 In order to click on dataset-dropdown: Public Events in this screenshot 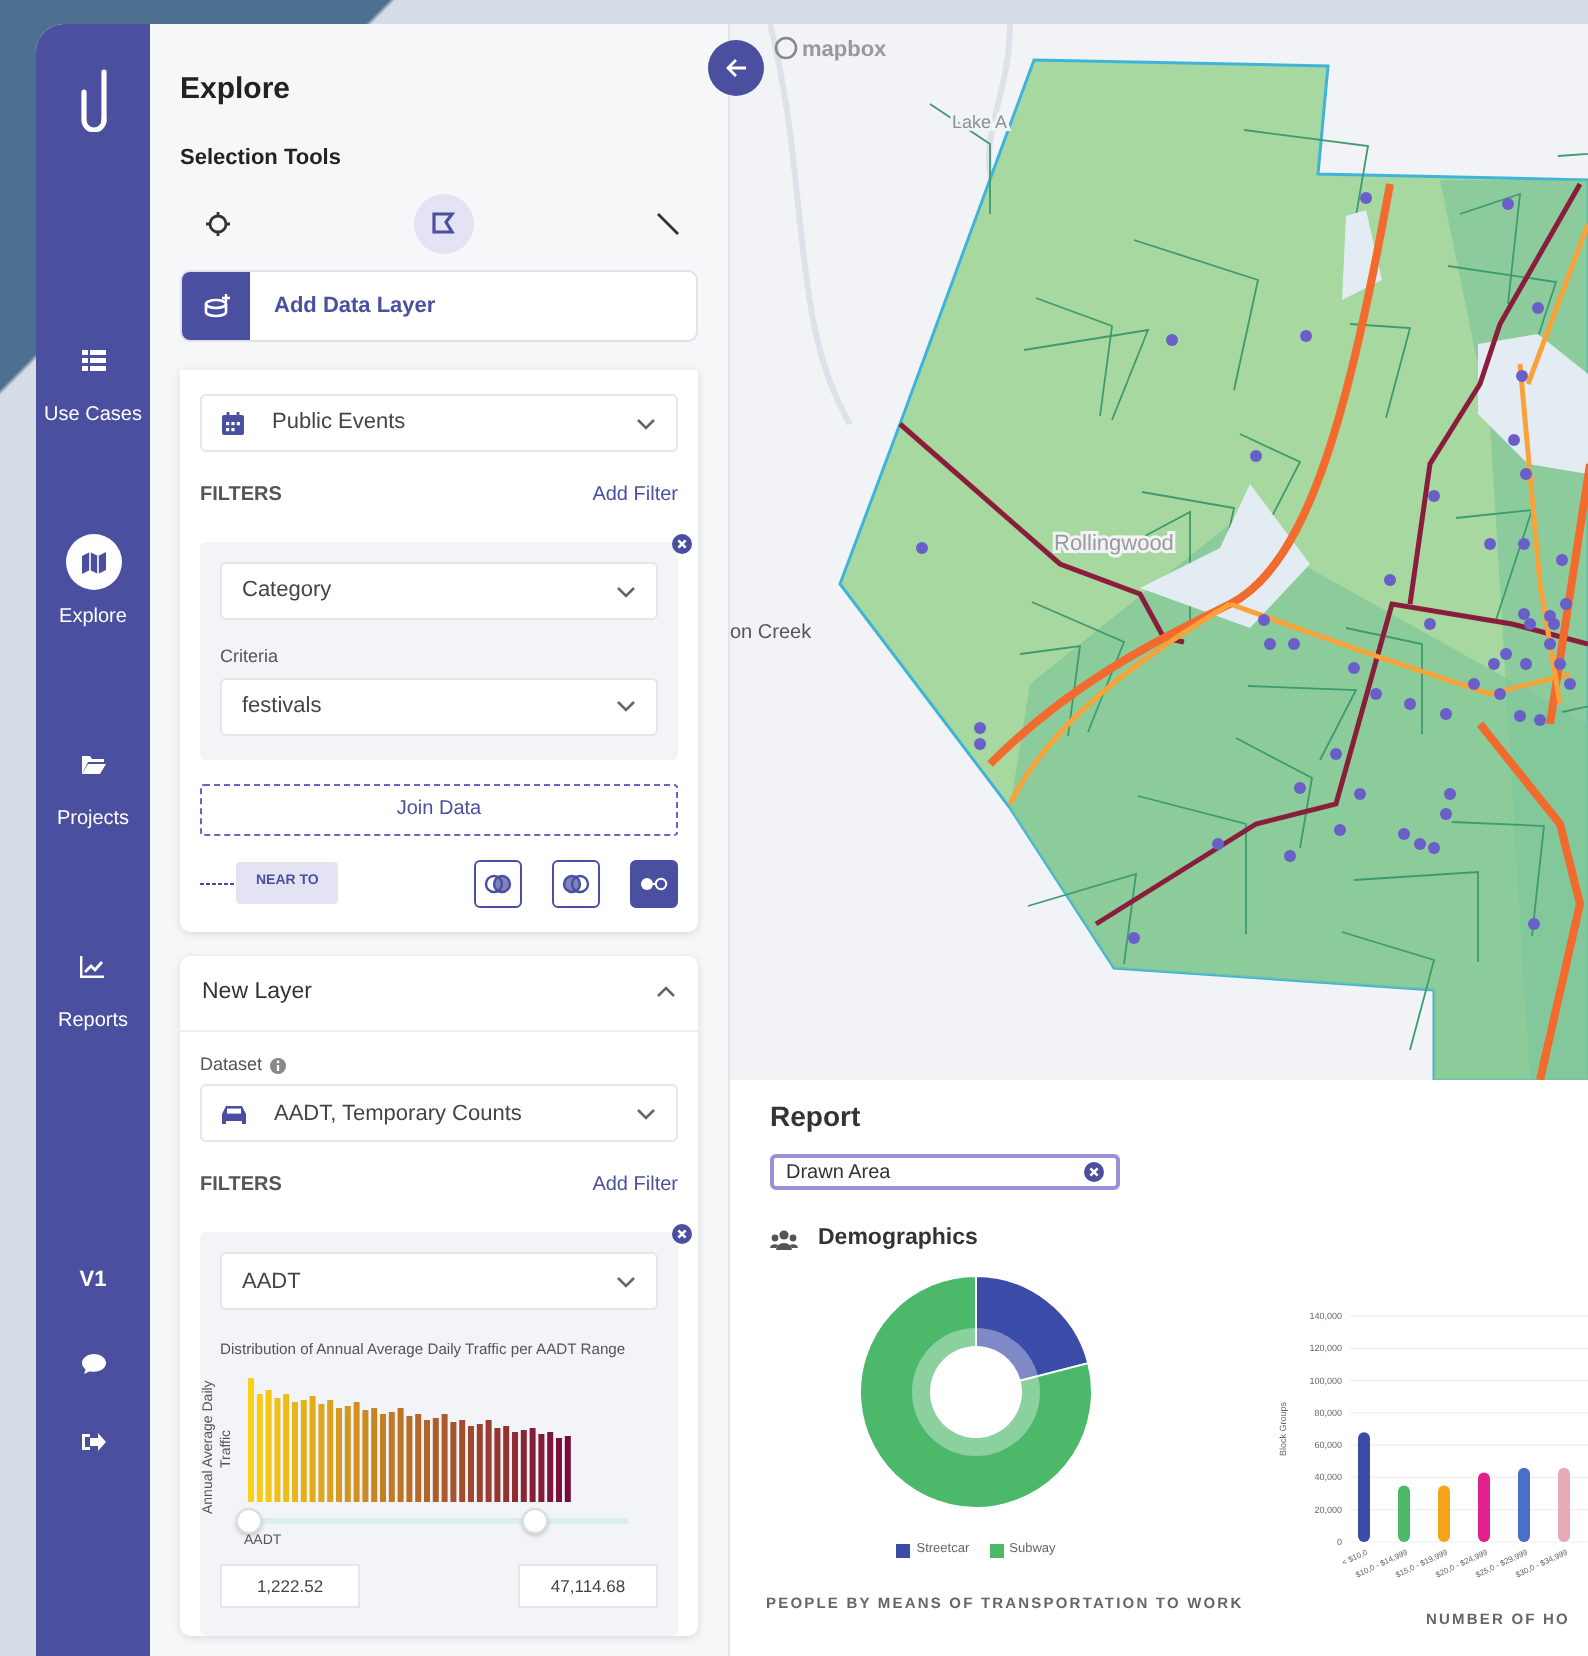, I will do `click(439, 423)`.